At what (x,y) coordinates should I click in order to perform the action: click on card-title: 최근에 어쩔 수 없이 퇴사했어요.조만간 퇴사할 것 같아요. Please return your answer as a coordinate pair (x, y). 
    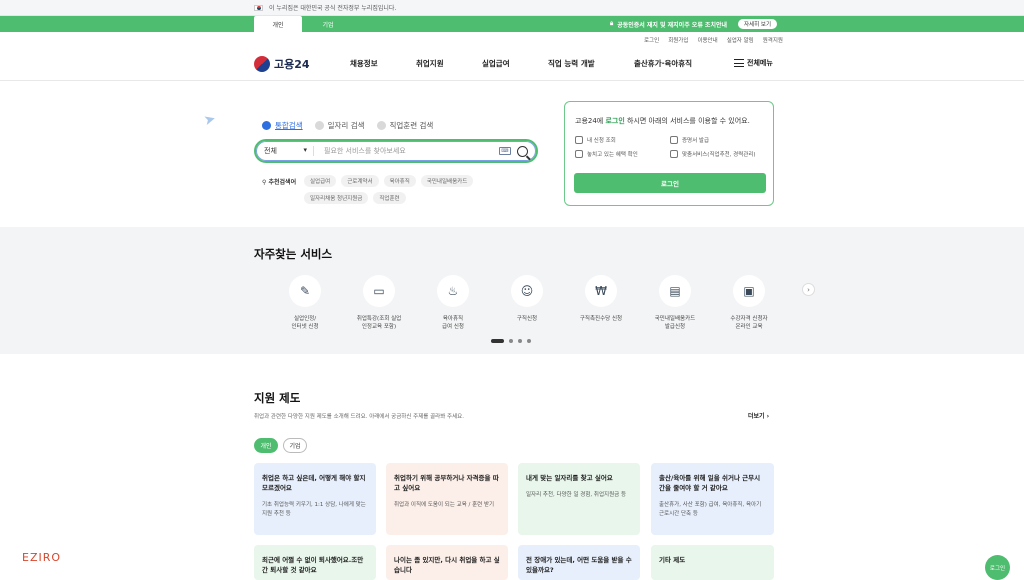
    Looking at the image, I should click on (313, 565).